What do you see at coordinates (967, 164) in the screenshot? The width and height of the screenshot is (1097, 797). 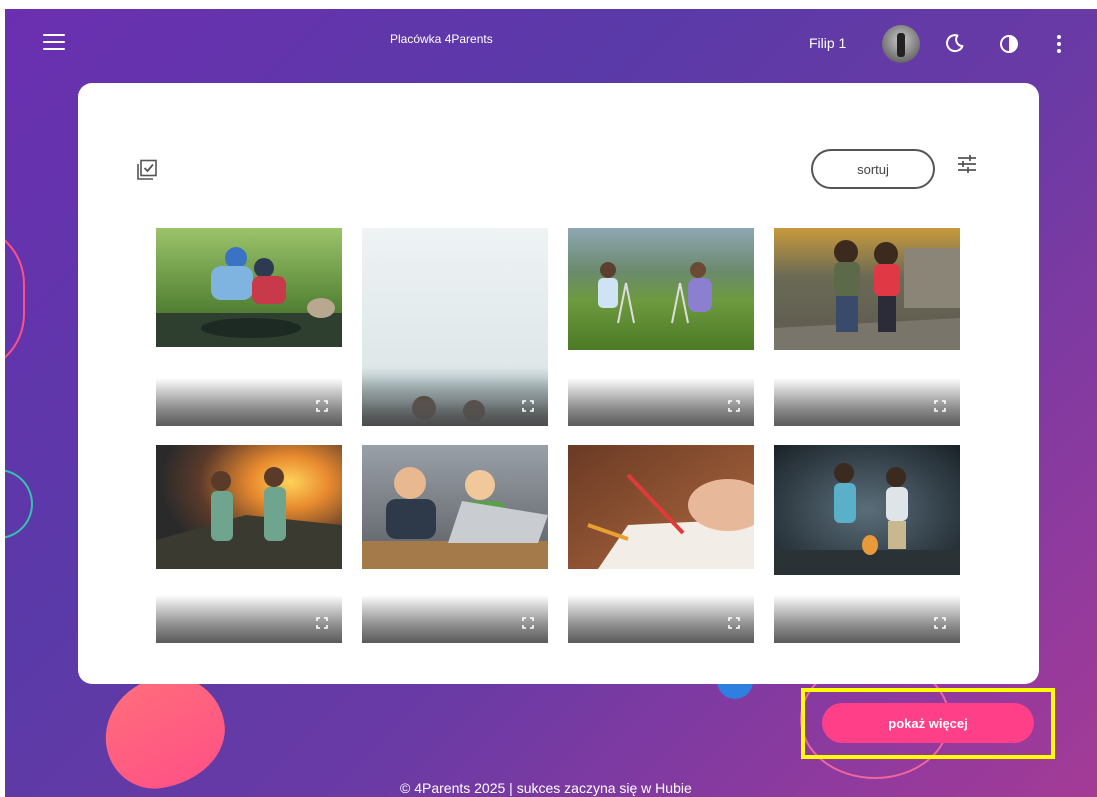 I see `filter-sliders-icon` at bounding box center [967, 164].